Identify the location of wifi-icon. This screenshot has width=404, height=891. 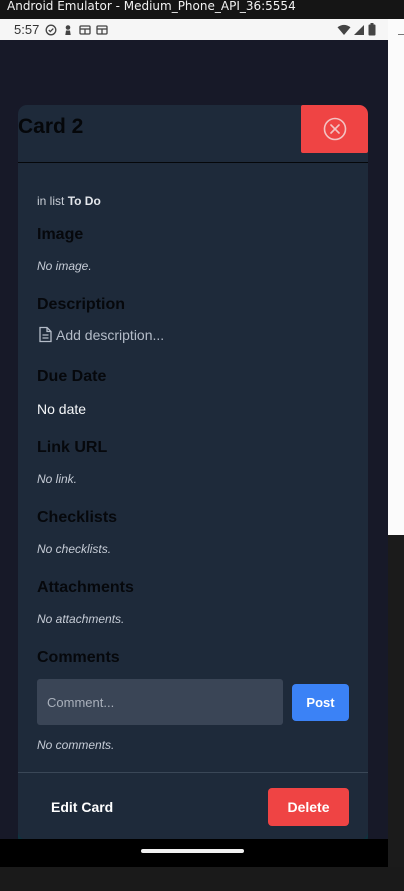
(344, 29).